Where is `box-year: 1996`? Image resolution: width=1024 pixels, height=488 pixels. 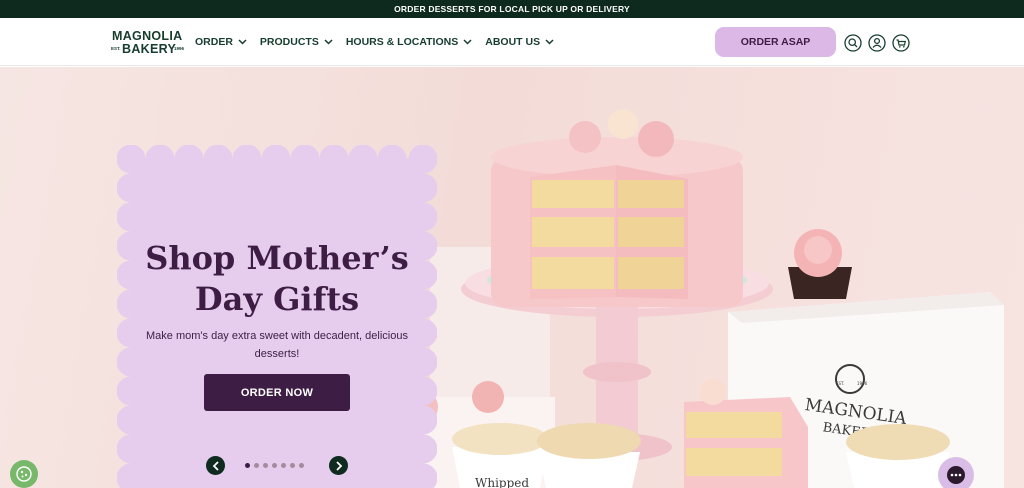
box-year: 1996 is located at coordinates (862, 383).